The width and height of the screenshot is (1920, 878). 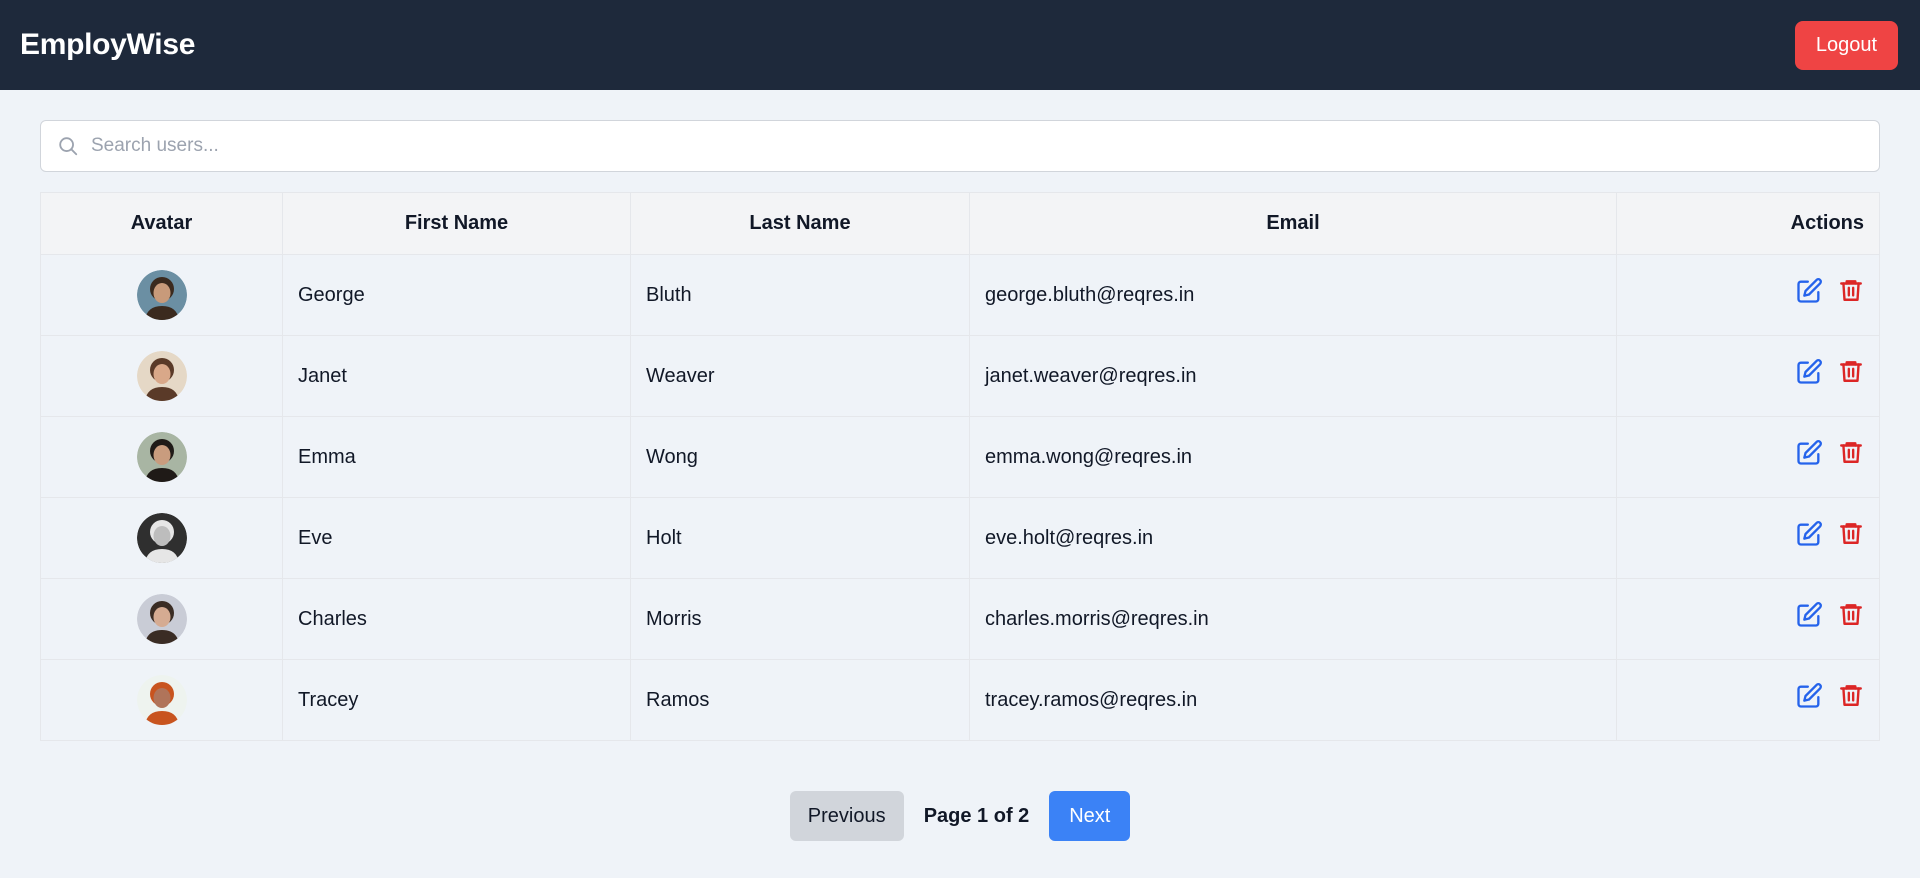 I want to click on last-name-cell: Wong, so click(x=800, y=457).